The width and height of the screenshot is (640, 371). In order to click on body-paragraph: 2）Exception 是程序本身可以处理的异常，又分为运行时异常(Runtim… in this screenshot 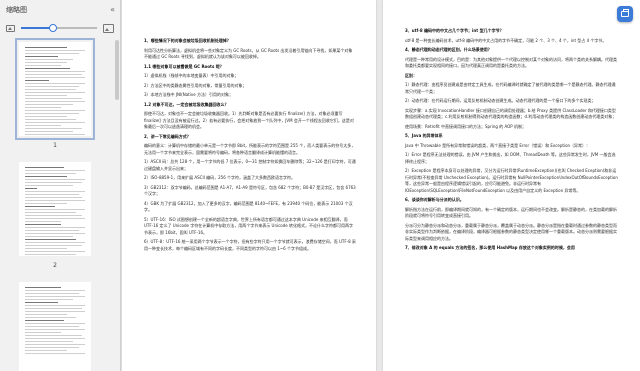, I will do `click(511, 180)`.